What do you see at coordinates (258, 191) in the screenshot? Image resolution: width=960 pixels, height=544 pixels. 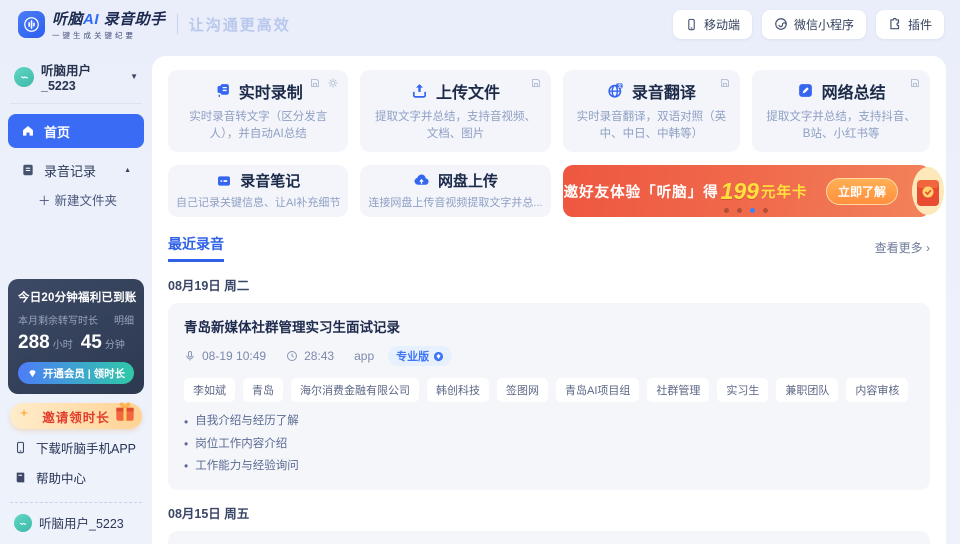 I see `feature-card-voice-notes: 录音笔记 自己记录关键信息、让AI补充细节` at bounding box center [258, 191].